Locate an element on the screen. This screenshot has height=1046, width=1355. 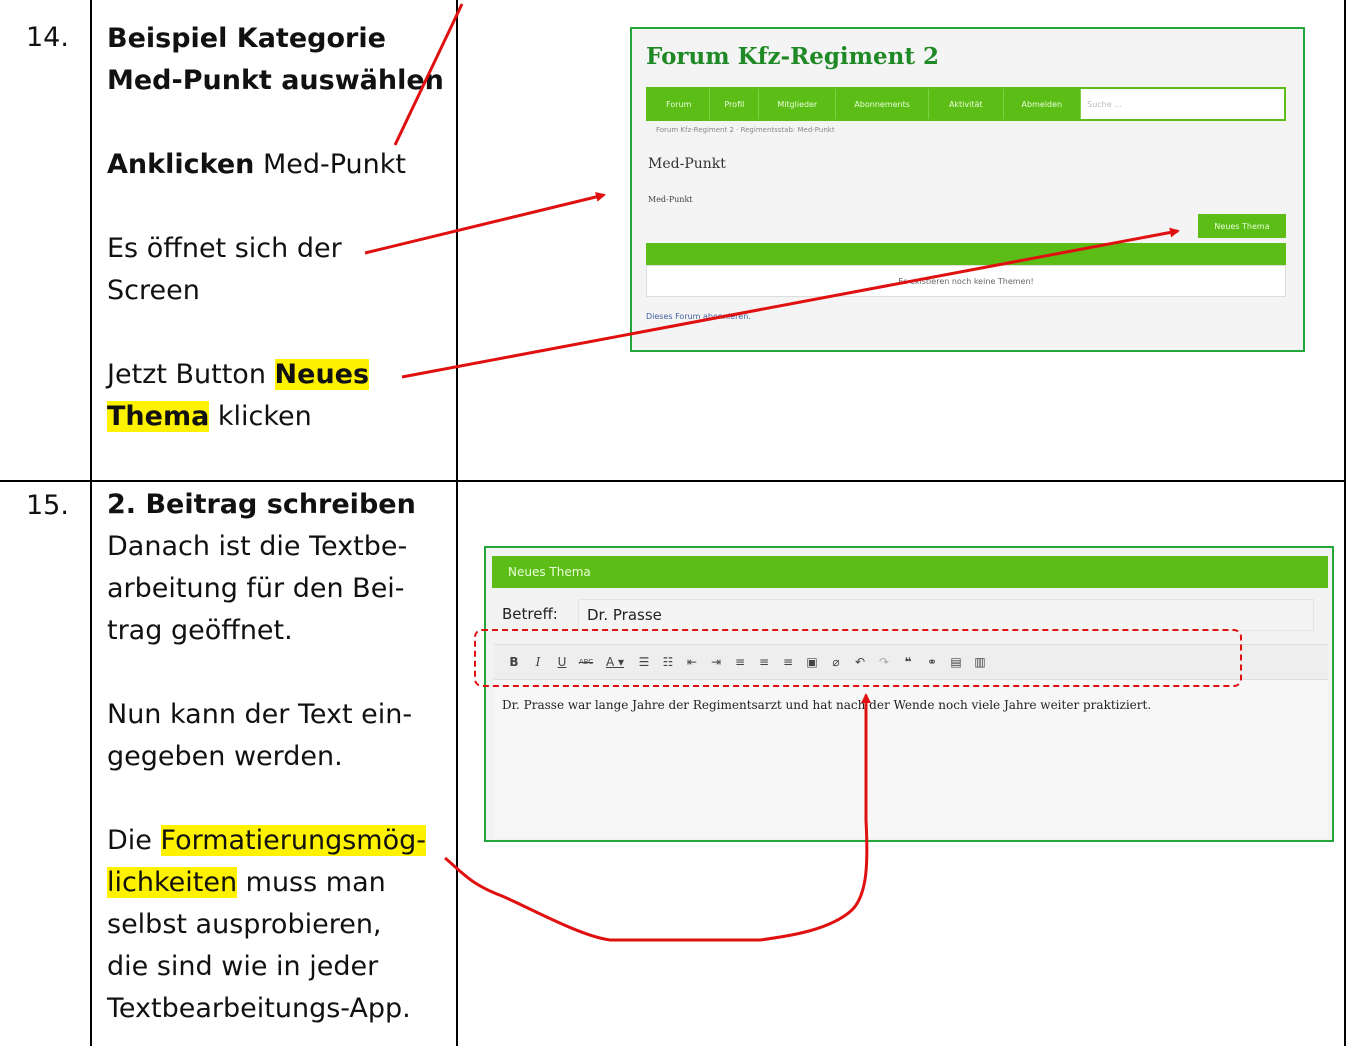
nav-item-abonnements: Abonnements is located at coordinates (882, 104).